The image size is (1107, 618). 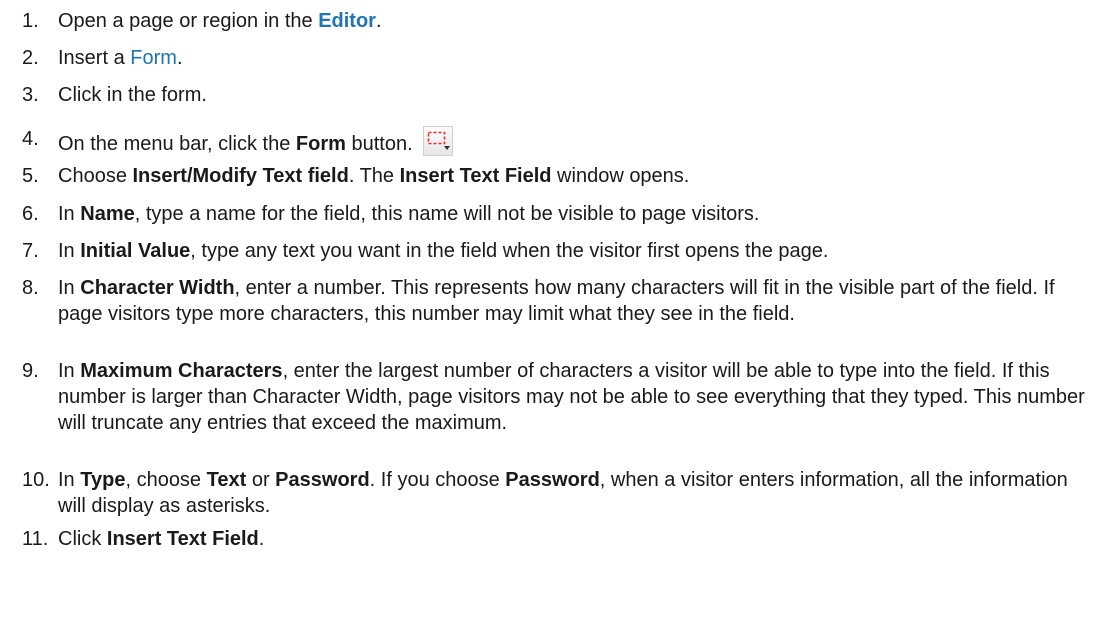 What do you see at coordinates (30, 214) in the screenshot?
I see `step-number: 6.` at bounding box center [30, 214].